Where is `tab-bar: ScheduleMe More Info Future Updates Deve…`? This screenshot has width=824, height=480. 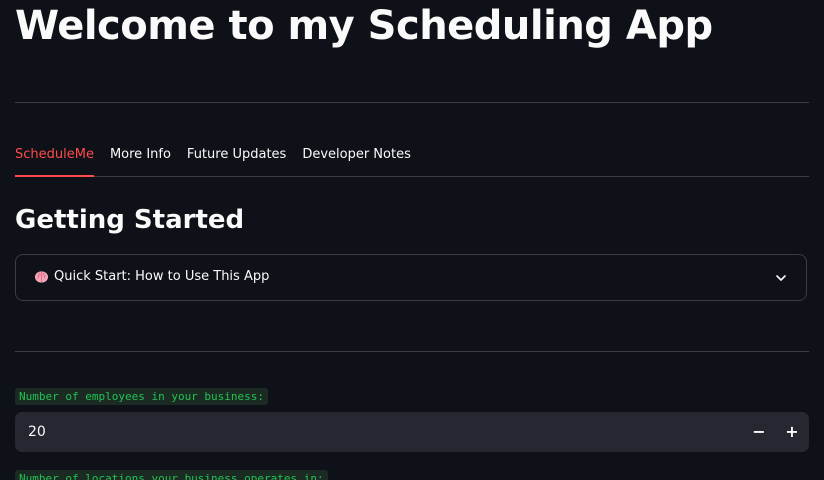 tab-bar: ScheduleMe More Info Future Updates Deve… is located at coordinates (412, 161).